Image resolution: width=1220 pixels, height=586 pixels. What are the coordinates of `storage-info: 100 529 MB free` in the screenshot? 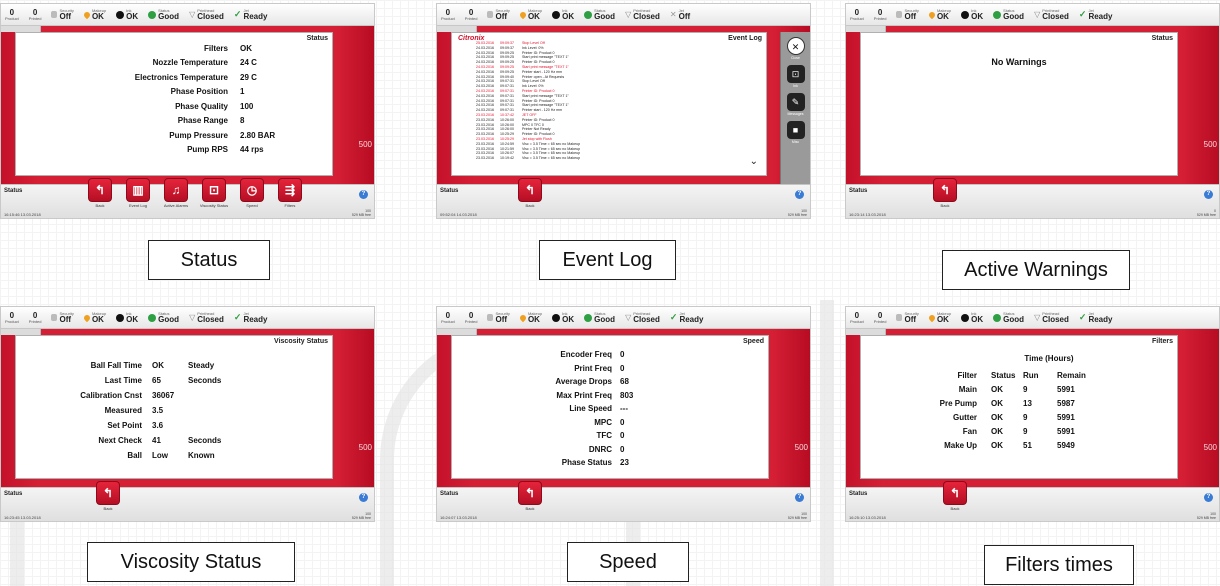 It's located at (361, 213).